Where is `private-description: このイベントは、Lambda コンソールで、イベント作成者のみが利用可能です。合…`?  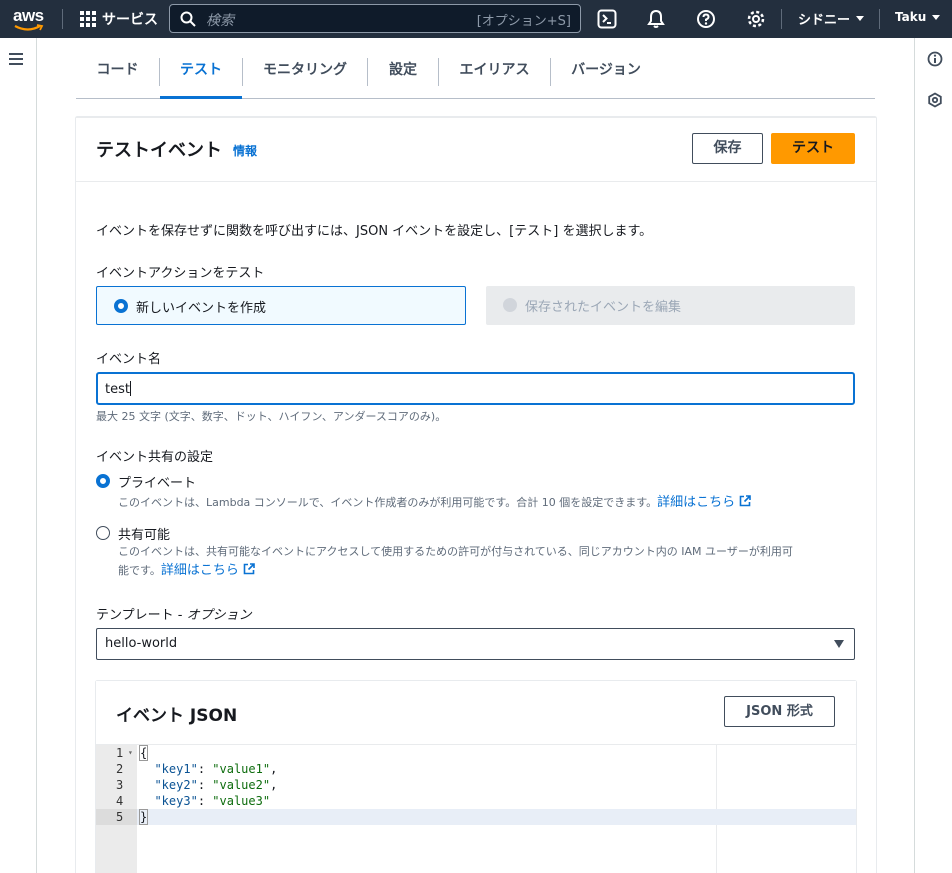 private-description: このイベントは、Lambda コンソールで、イベント作成者のみが利用可能です。合… is located at coordinates (434, 502).